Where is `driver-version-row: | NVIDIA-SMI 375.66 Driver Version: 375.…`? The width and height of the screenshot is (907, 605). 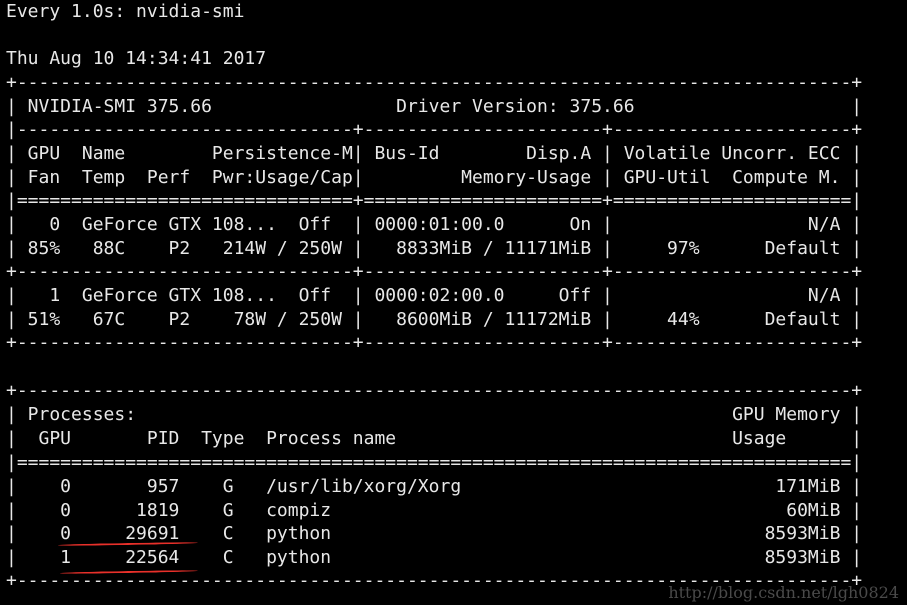
driver-version-row: | NVIDIA-SMI 375.66 Driver Version: 375.… is located at coordinates (434, 106).